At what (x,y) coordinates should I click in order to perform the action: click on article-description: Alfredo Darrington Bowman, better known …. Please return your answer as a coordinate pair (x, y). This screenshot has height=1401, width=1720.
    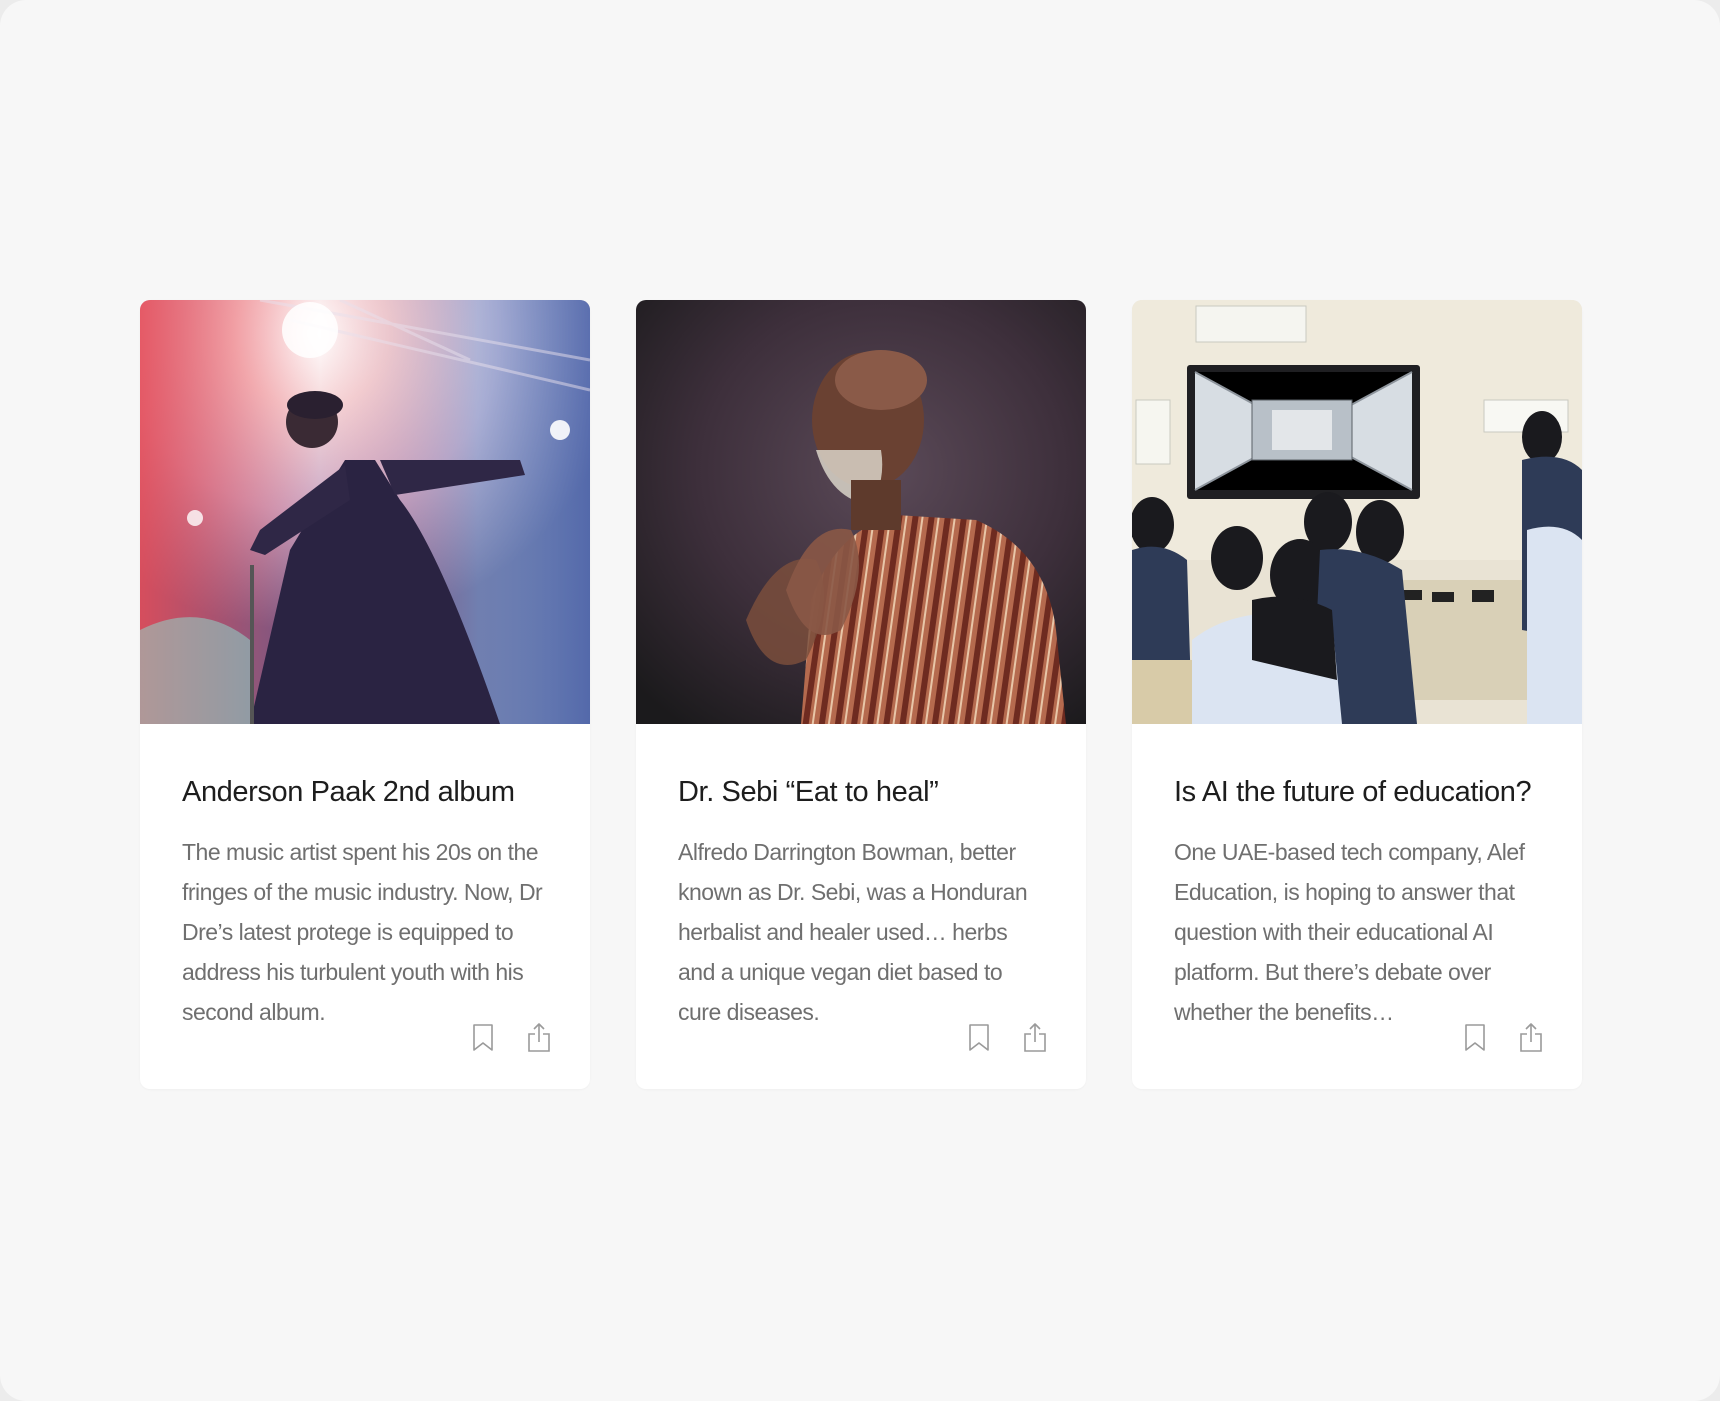
    Looking at the image, I should click on (853, 932).